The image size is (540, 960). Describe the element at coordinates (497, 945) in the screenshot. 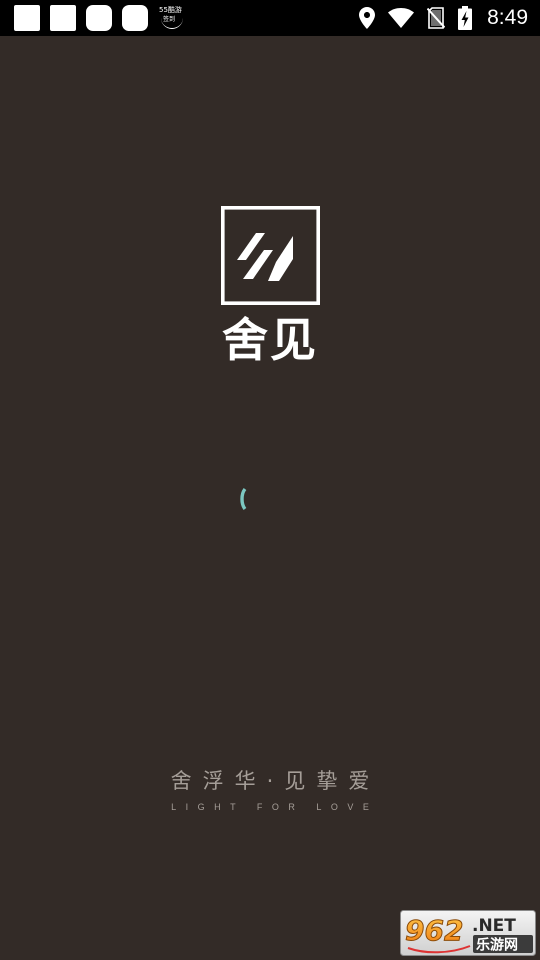

I see `watermark-site-name: 乐游网` at that location.